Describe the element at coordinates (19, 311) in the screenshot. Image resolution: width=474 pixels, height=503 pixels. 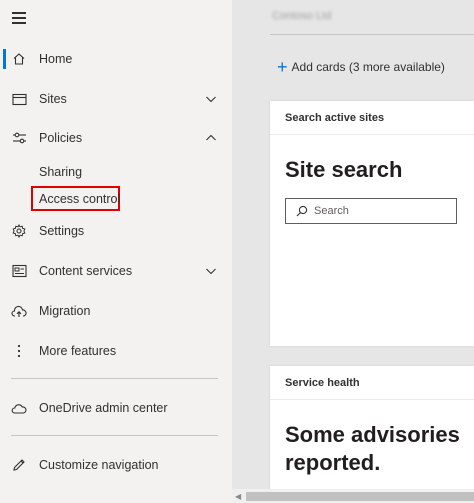
I see `cloud-upload-icon` at that location.